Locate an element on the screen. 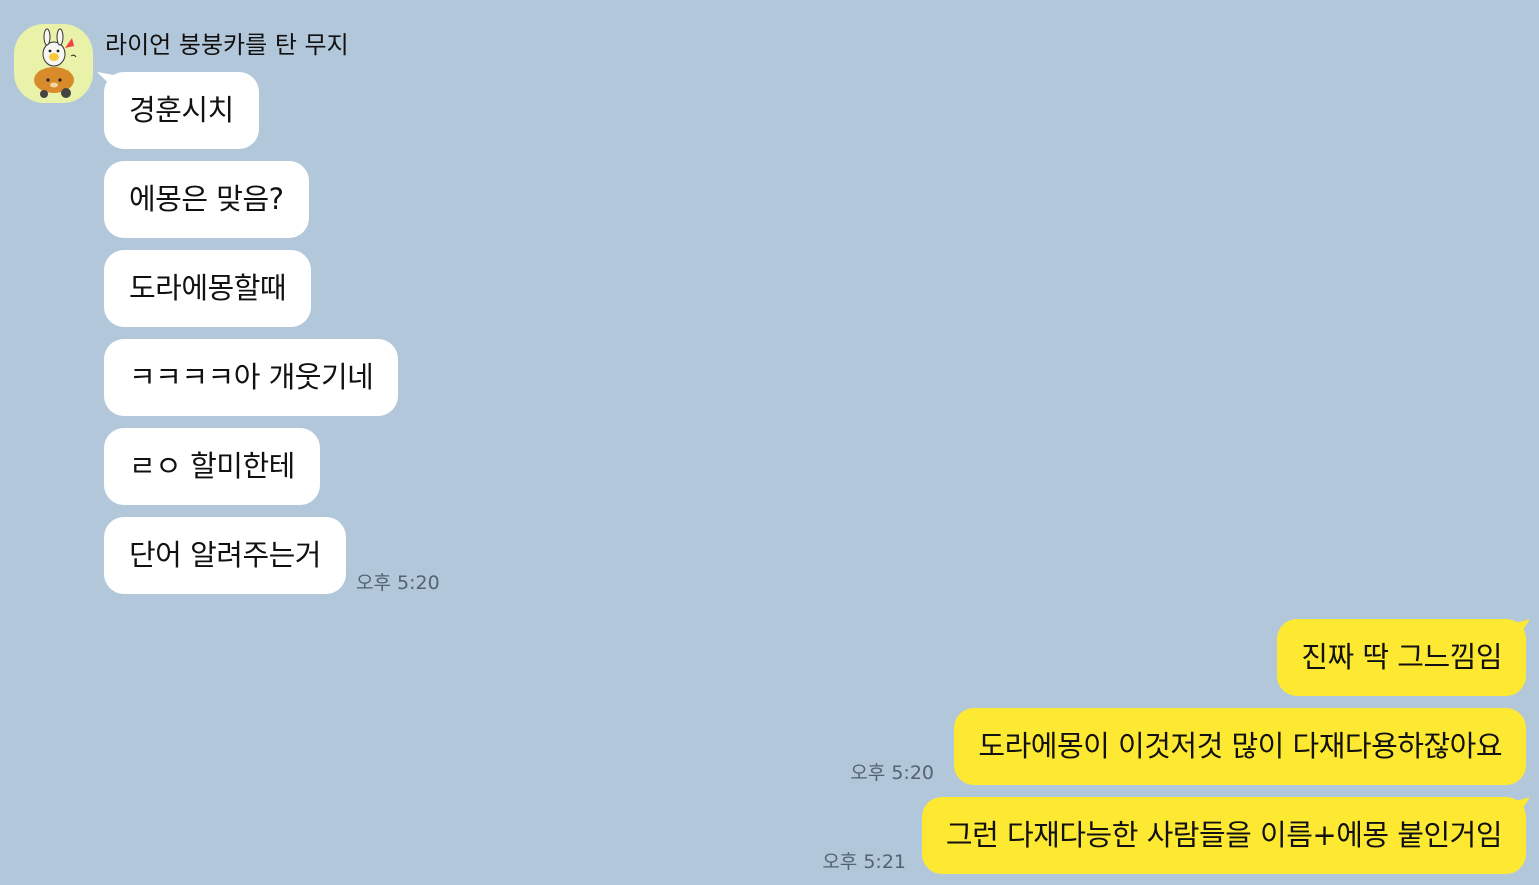  sender-name: 라이언 붕붕카를 탄 무지 is located at coordinates (227, 45).